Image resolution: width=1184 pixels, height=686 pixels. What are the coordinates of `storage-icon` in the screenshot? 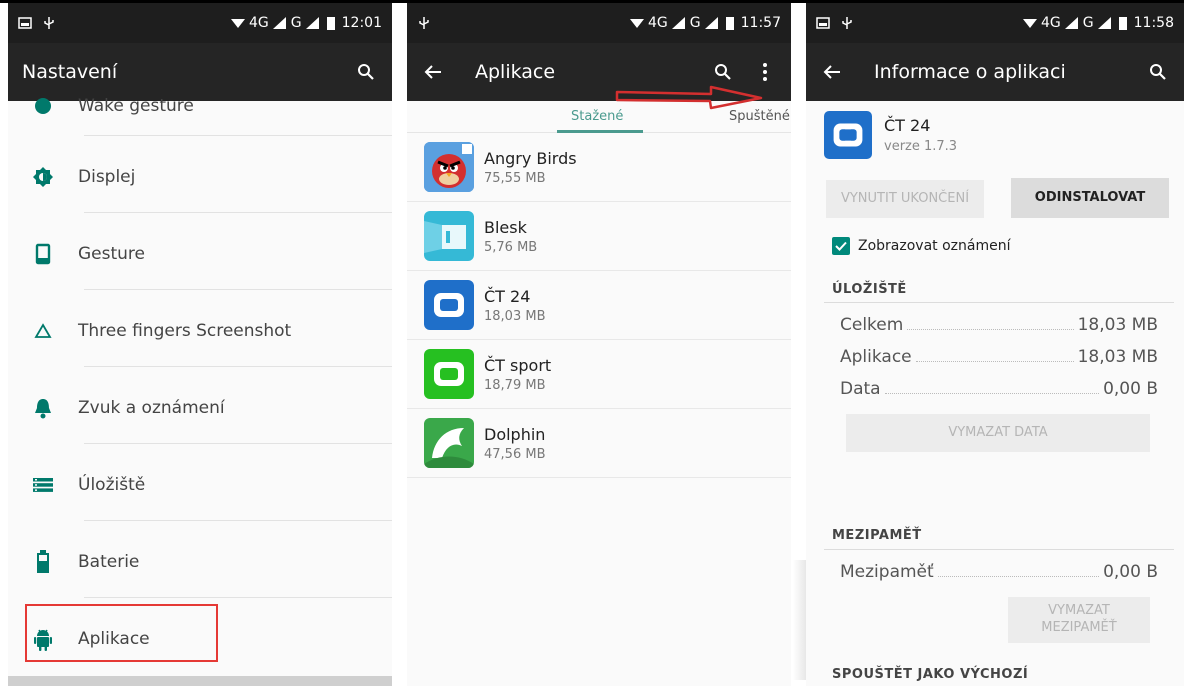 It's located at (43, 484).